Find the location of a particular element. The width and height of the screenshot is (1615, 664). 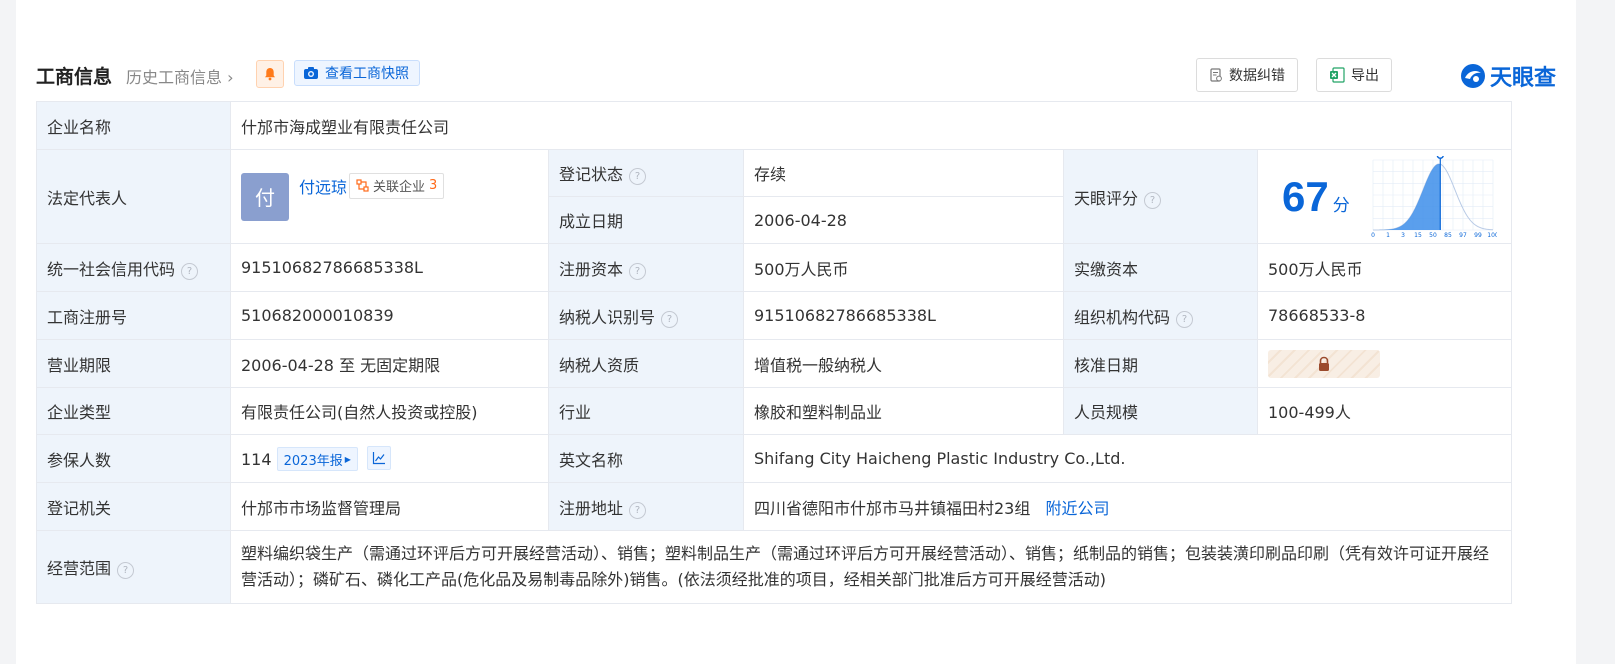

data-correction-button: 数据纠错 is located at coordinates (1247, 75).